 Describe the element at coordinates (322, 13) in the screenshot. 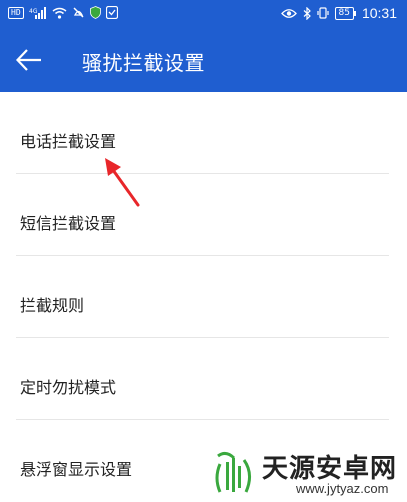

I see `vibrate-icon` at that location.